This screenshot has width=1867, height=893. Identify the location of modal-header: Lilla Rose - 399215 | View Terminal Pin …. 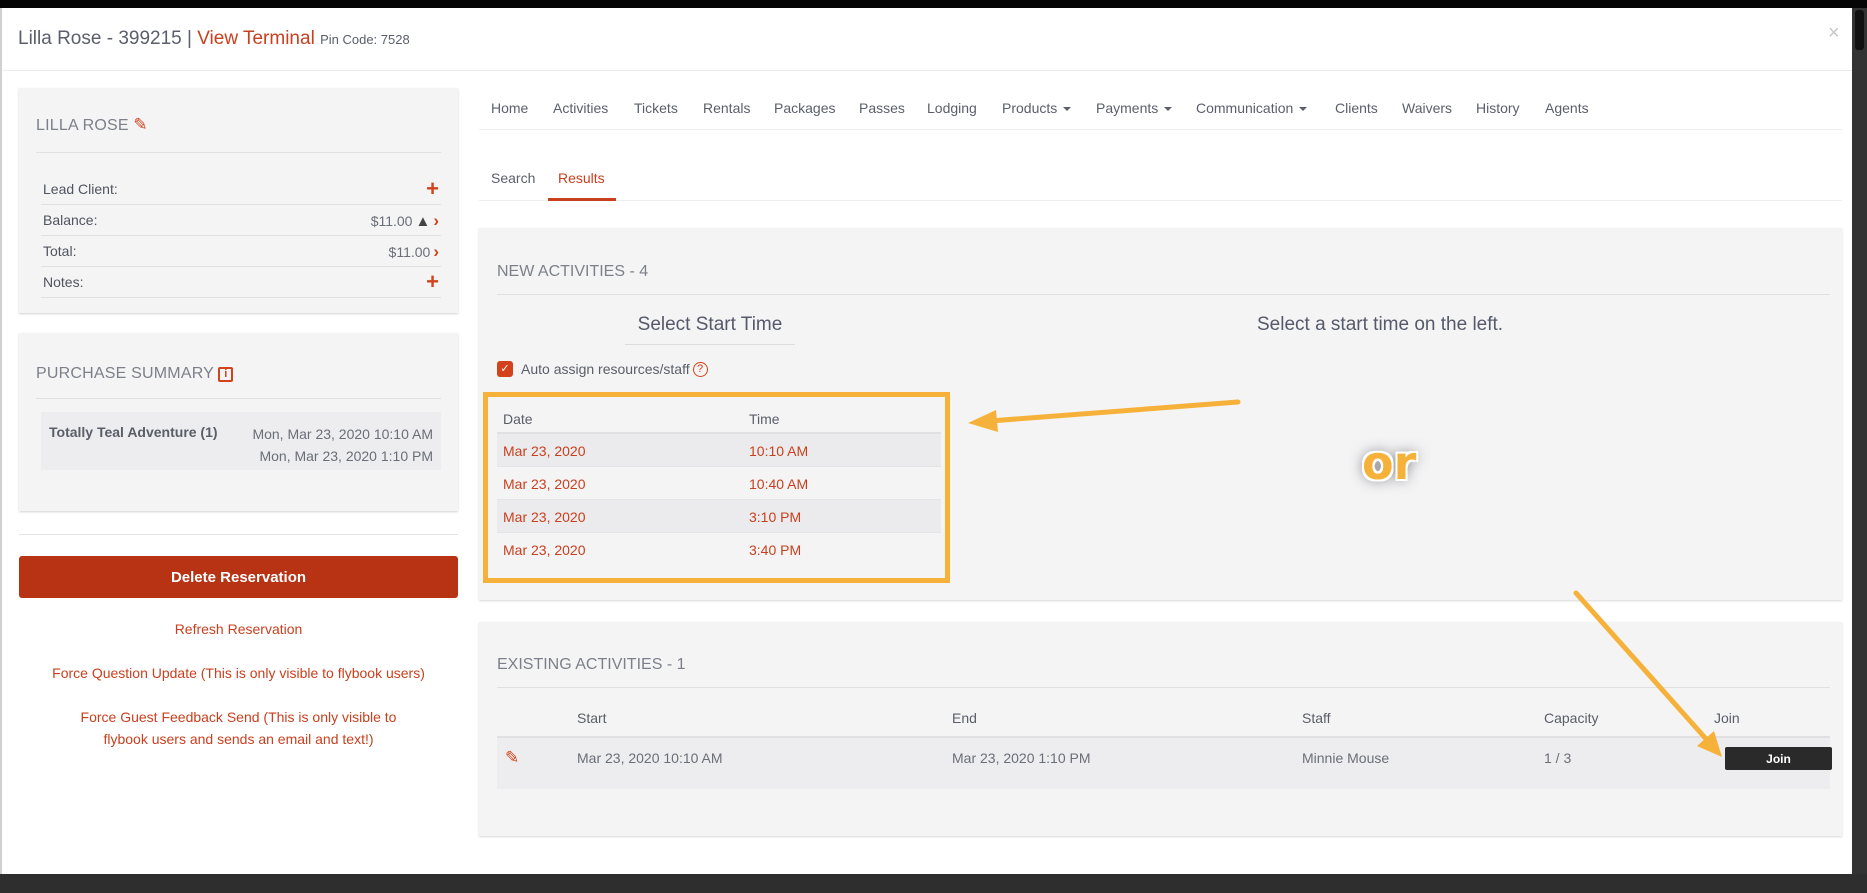
(927, 39).